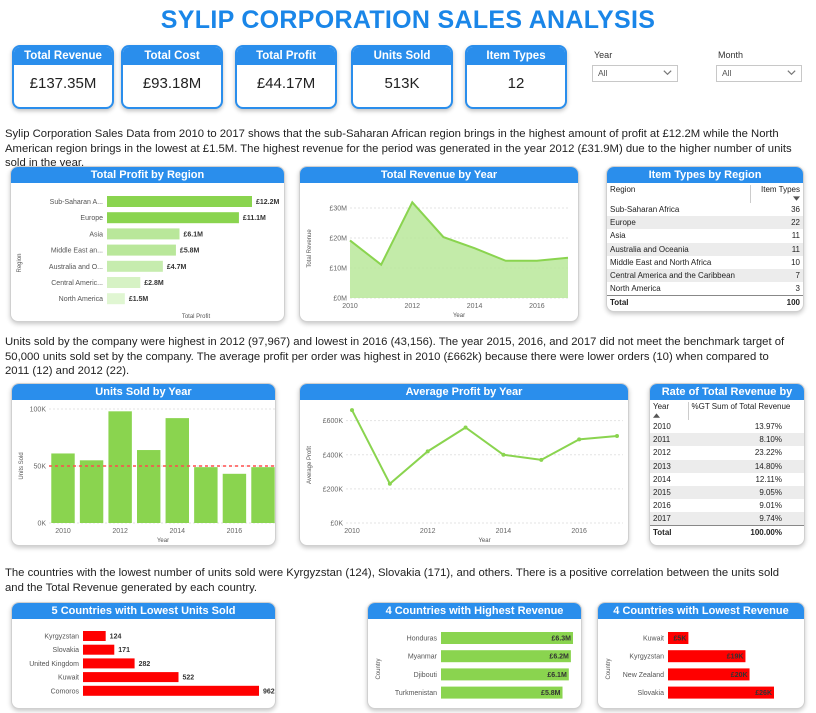 This screenshot has width=816, height=713. Describe the element at coordinates (516, 83) in the screenshot. I see `kpi-value: 12` at that location.